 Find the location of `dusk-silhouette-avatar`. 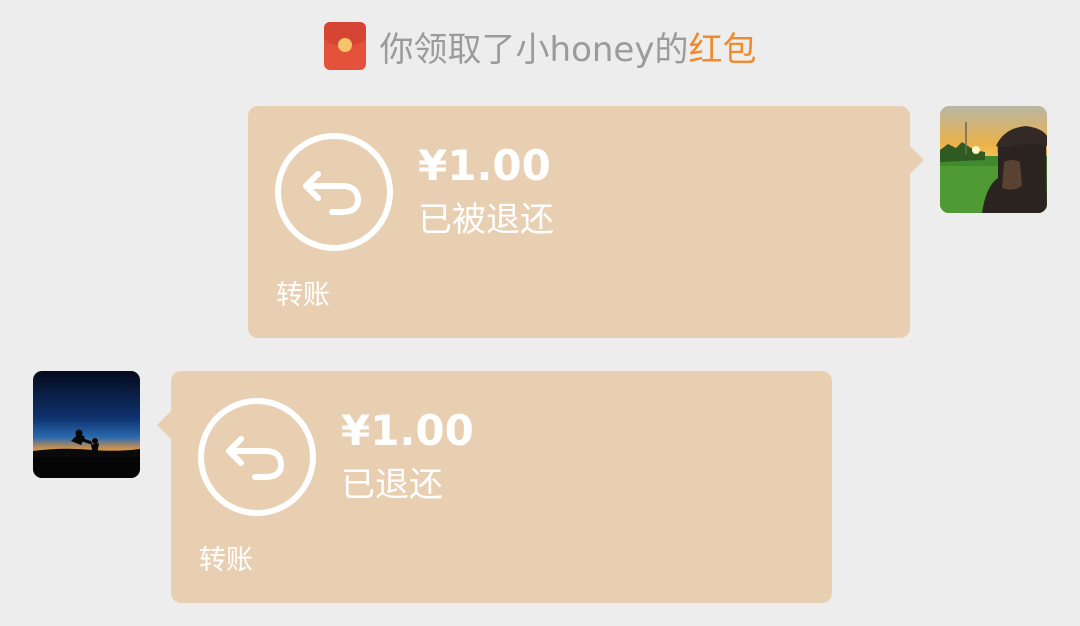

dusk-silhouette-avatar is located at coordinates (86, 424).